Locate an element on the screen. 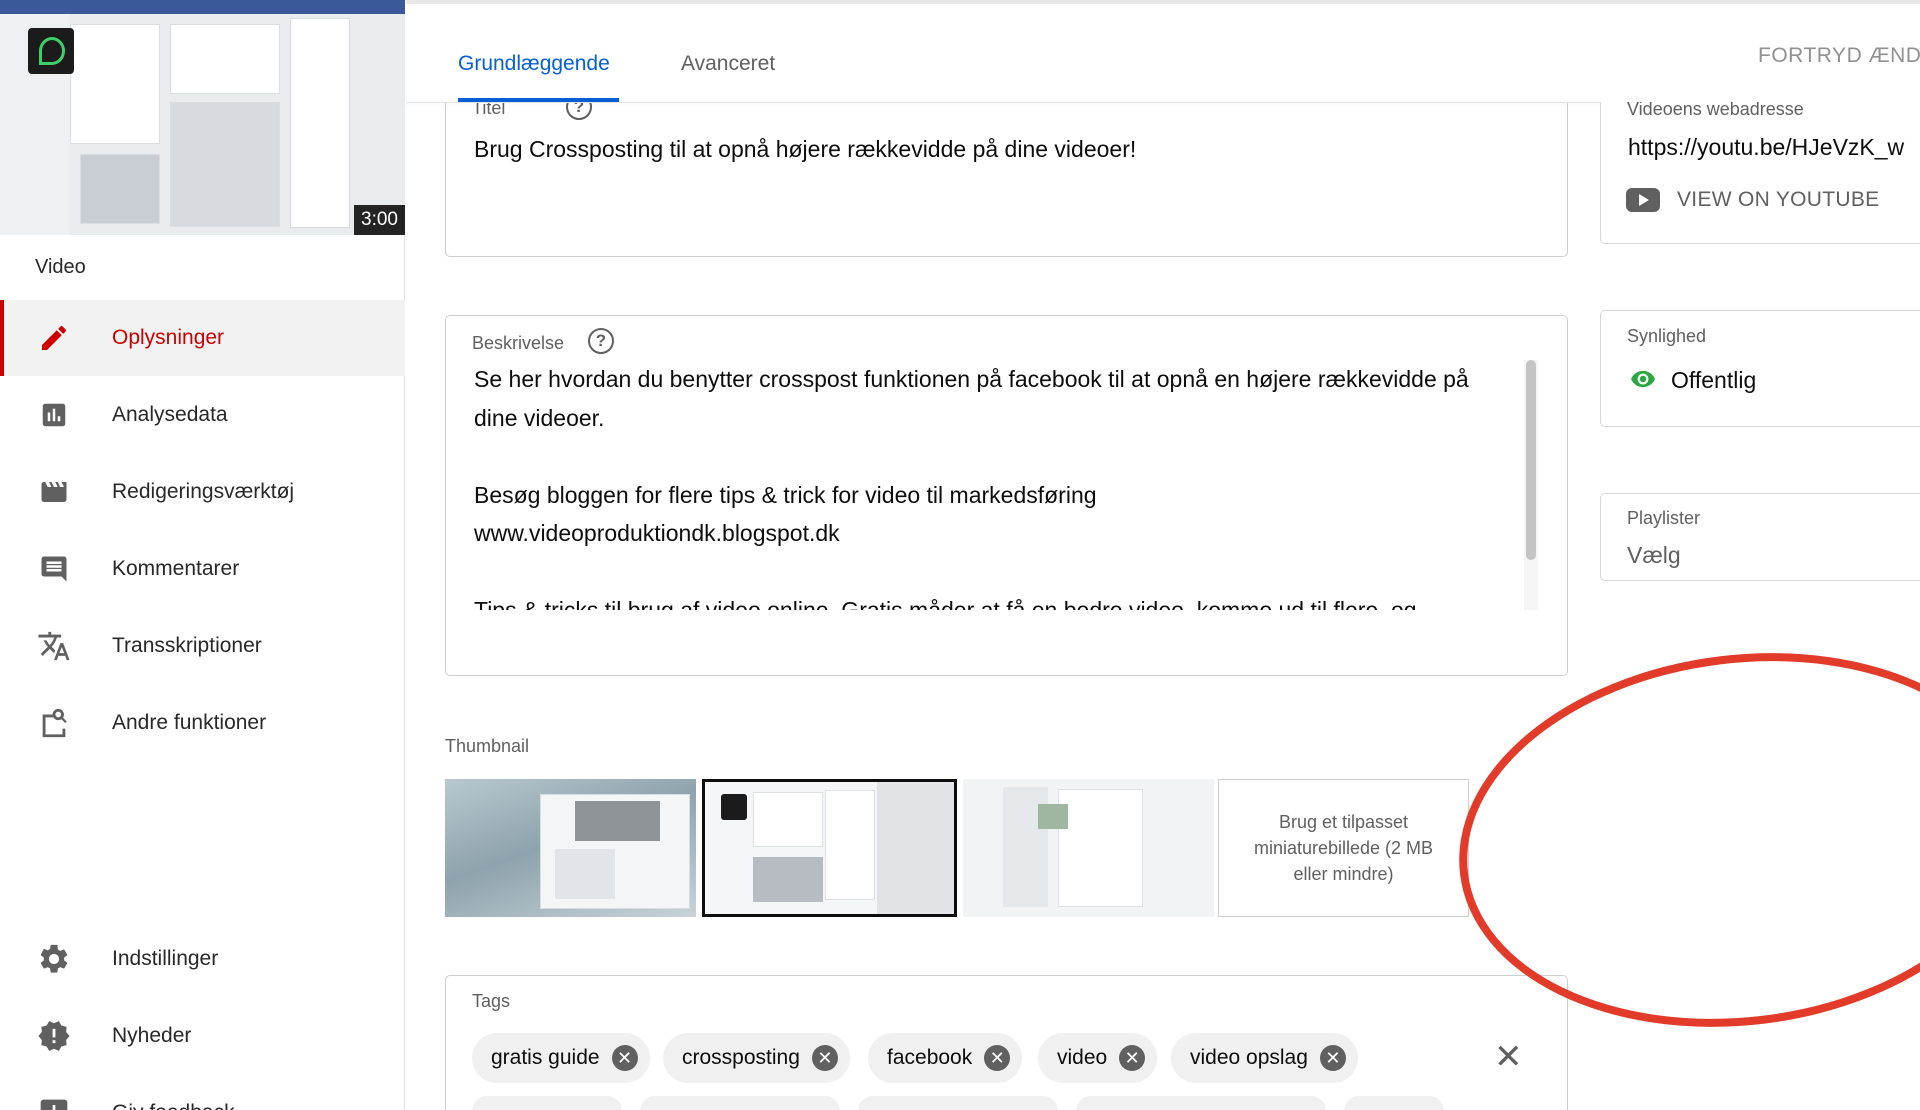 The width and height of the screenshot is (1920, 1110). sidebar-item-transskriptioner: Transskriptioner is located at coordinates (202, 646).